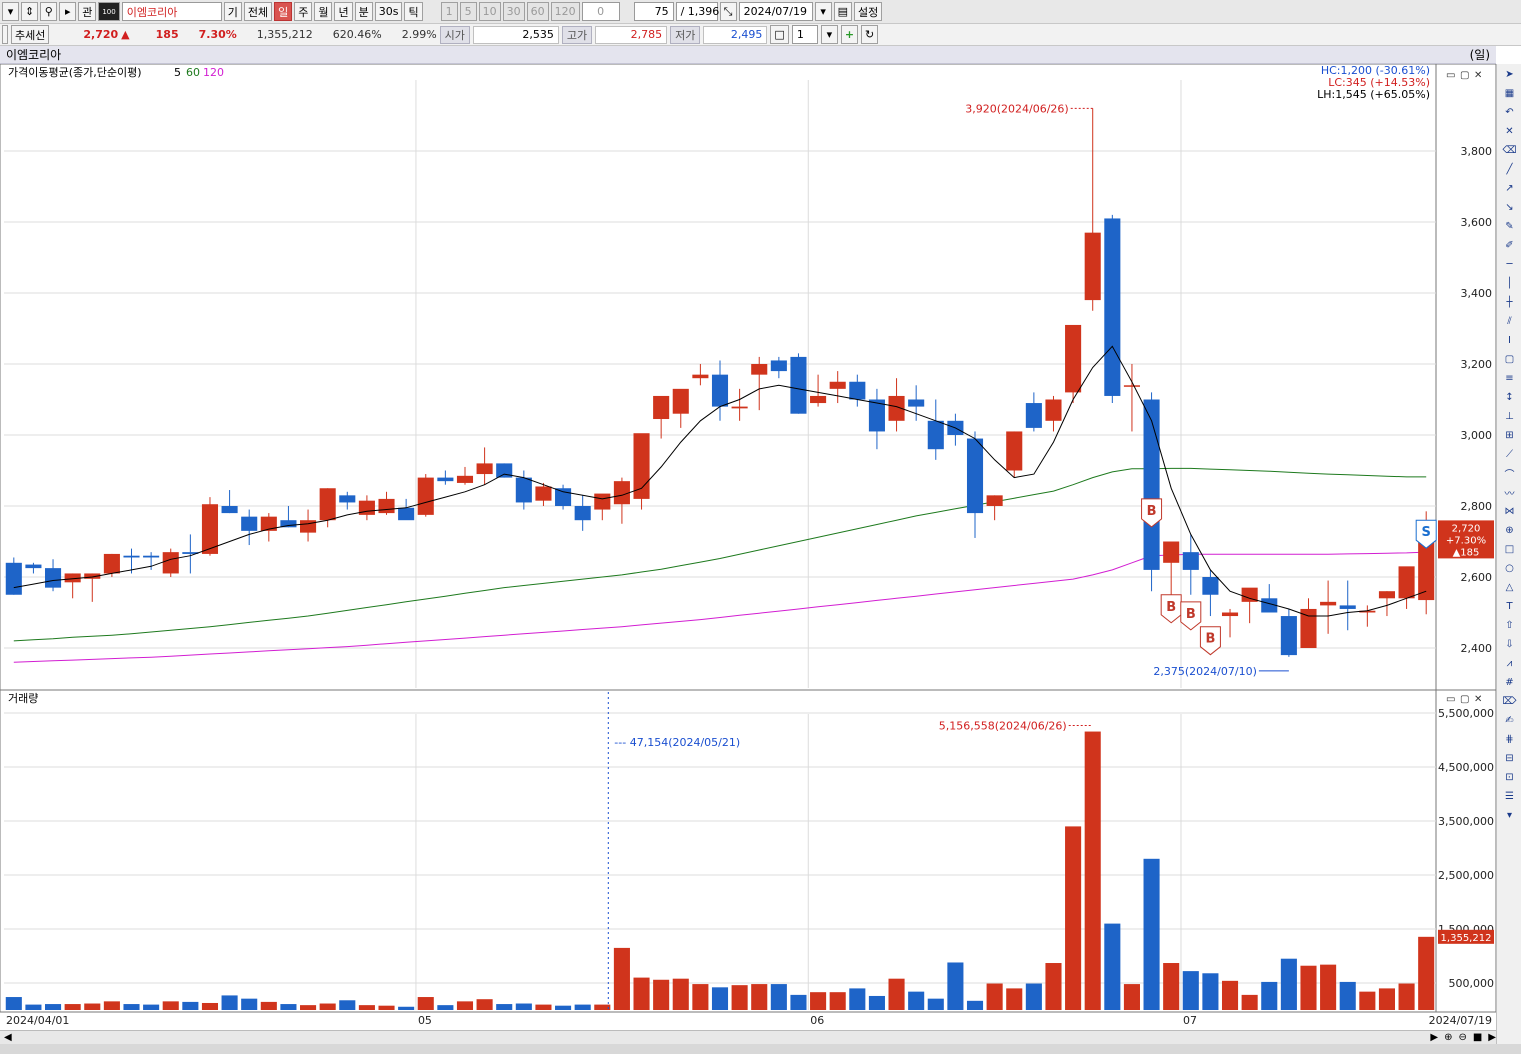  What do you see at coordinates (513, 11) in the screenshot?
I see `interval-30-button: 30` at bounding box center [513, 11].